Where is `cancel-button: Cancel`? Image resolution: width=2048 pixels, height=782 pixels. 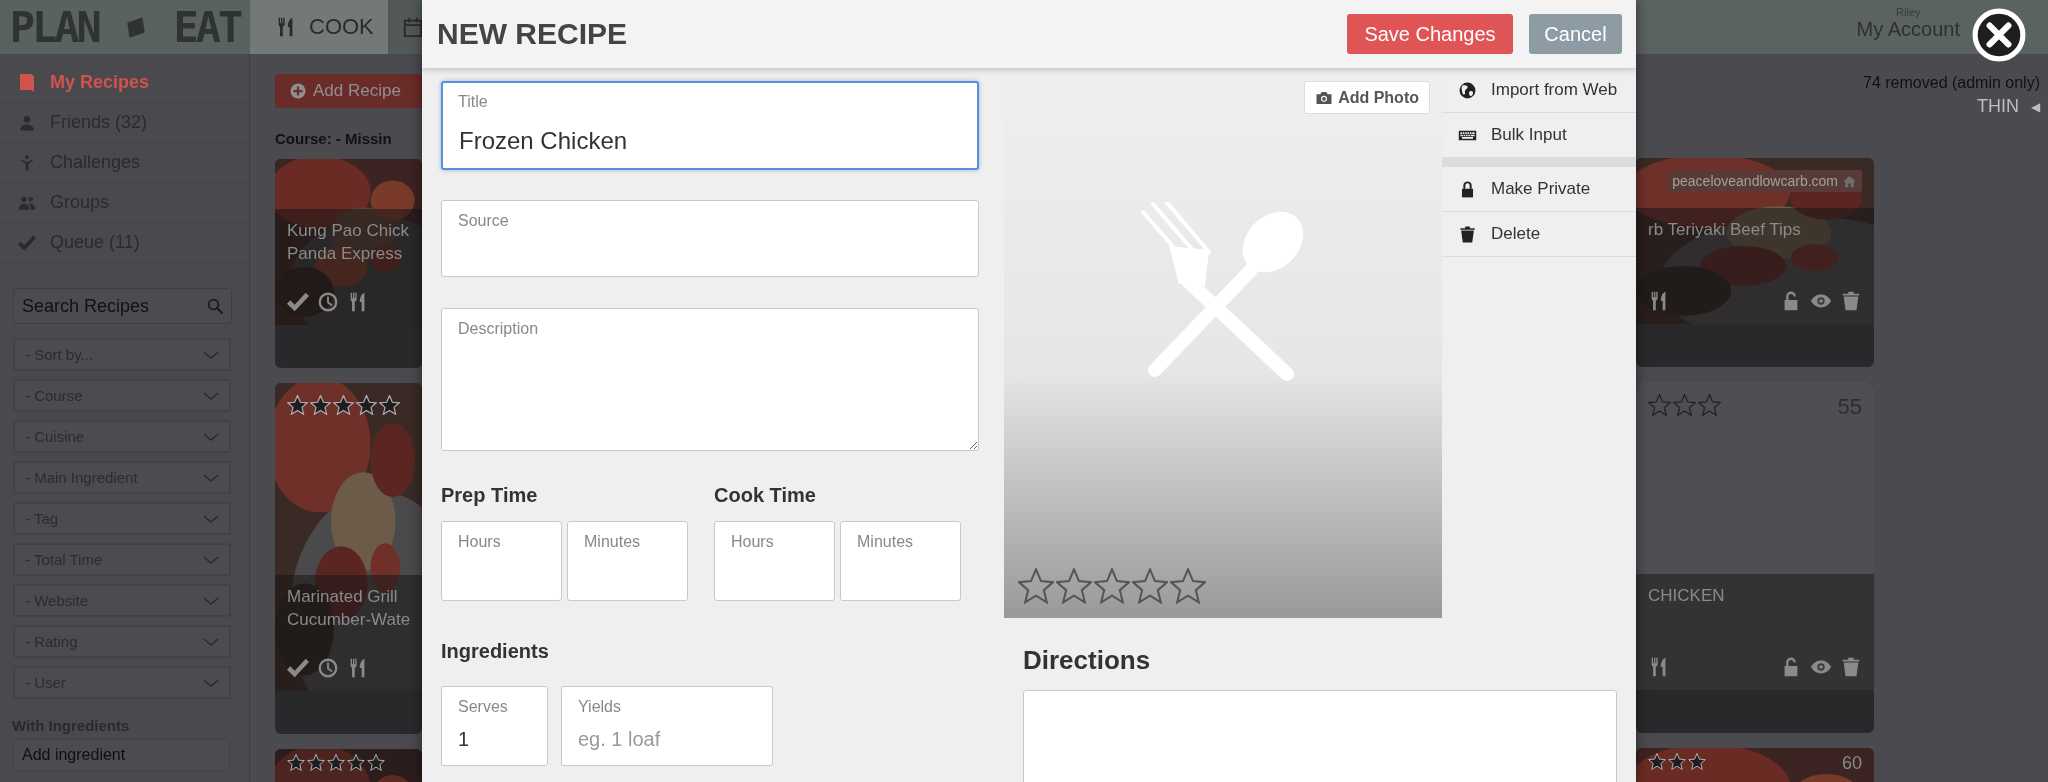 cancel-button: Cancel is located at coordinates (1575, 34).